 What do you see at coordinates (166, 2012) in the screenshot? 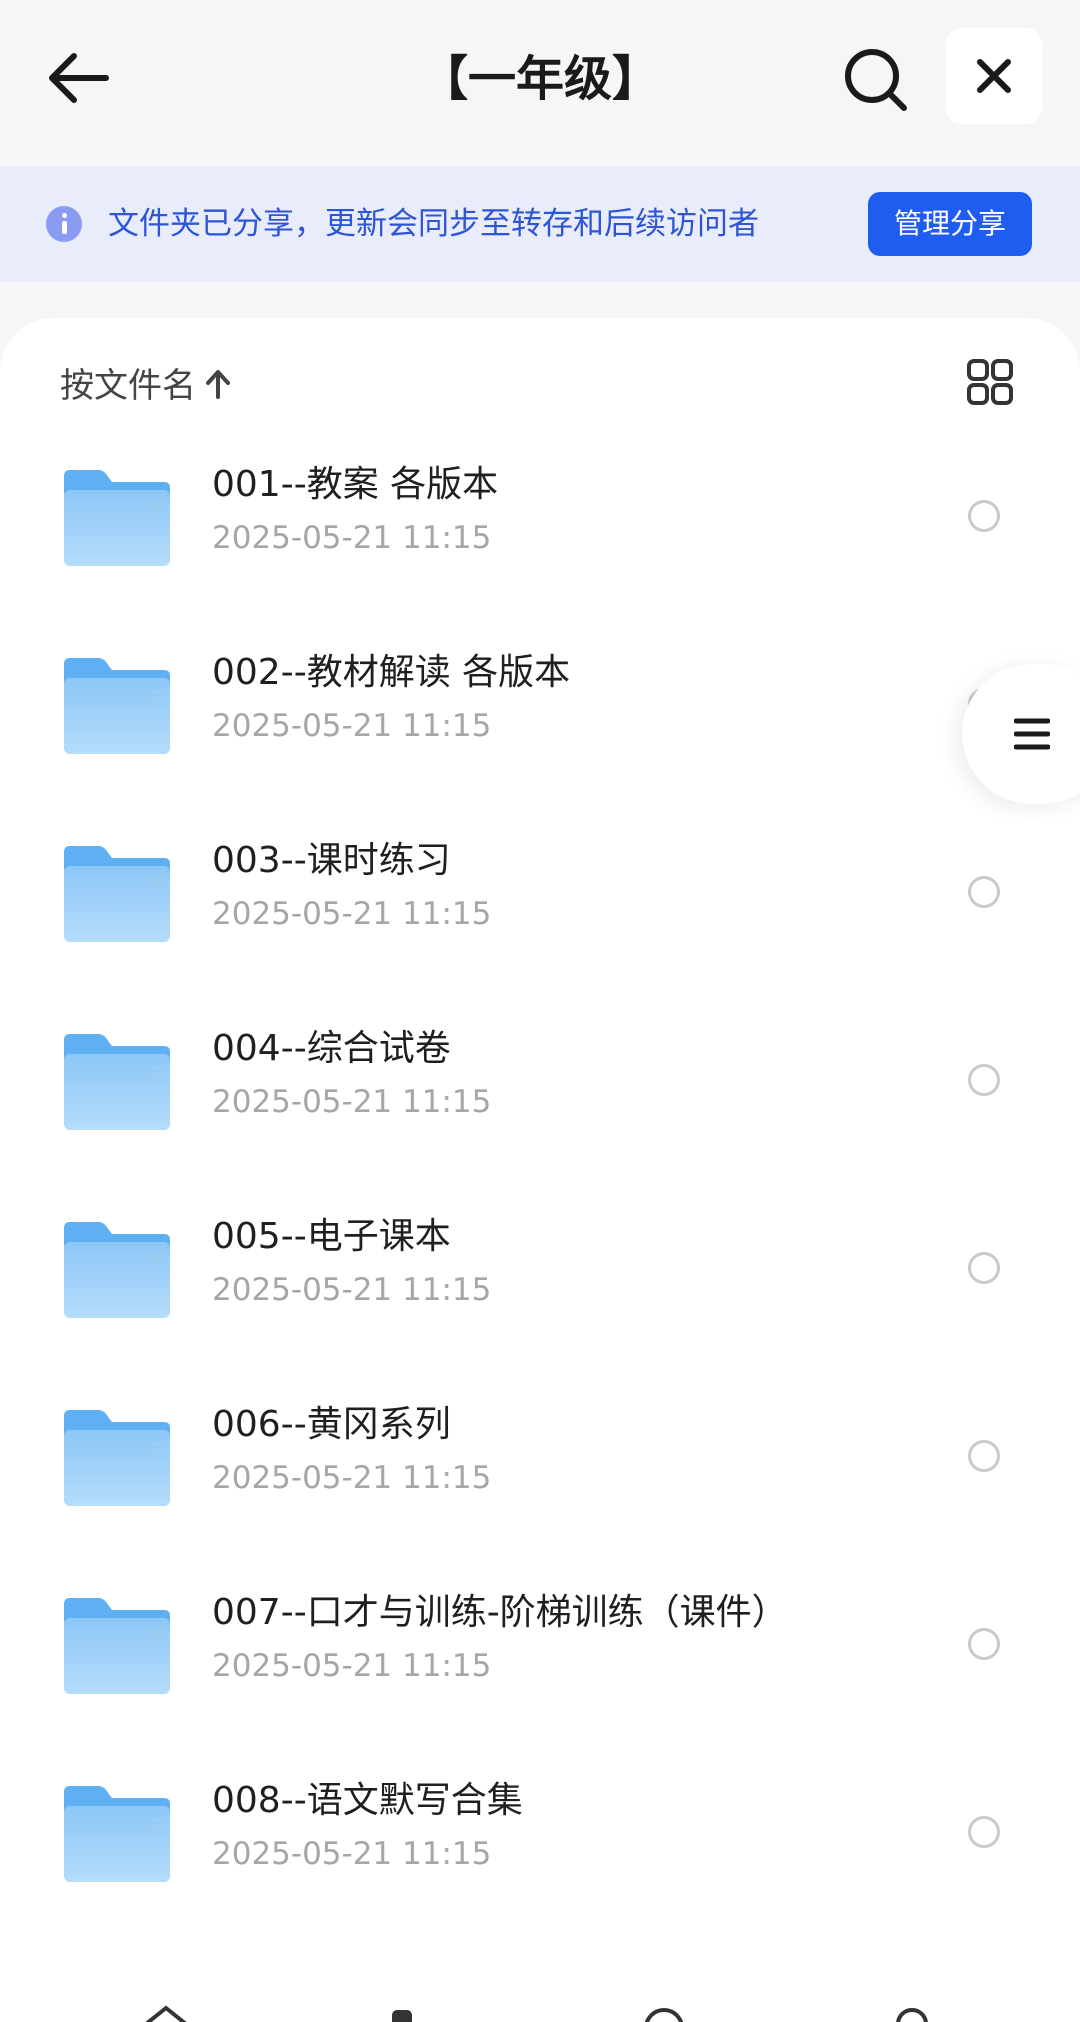
I see `home-icon` at bounding box center [166, 2012].